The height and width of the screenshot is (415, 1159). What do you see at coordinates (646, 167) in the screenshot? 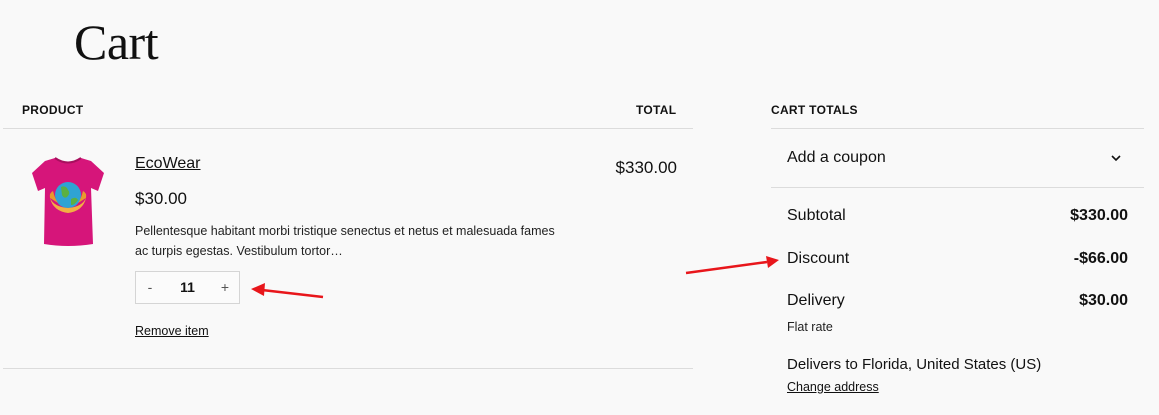
I see `line-total: $330.00` at bounding box center [646, 167].